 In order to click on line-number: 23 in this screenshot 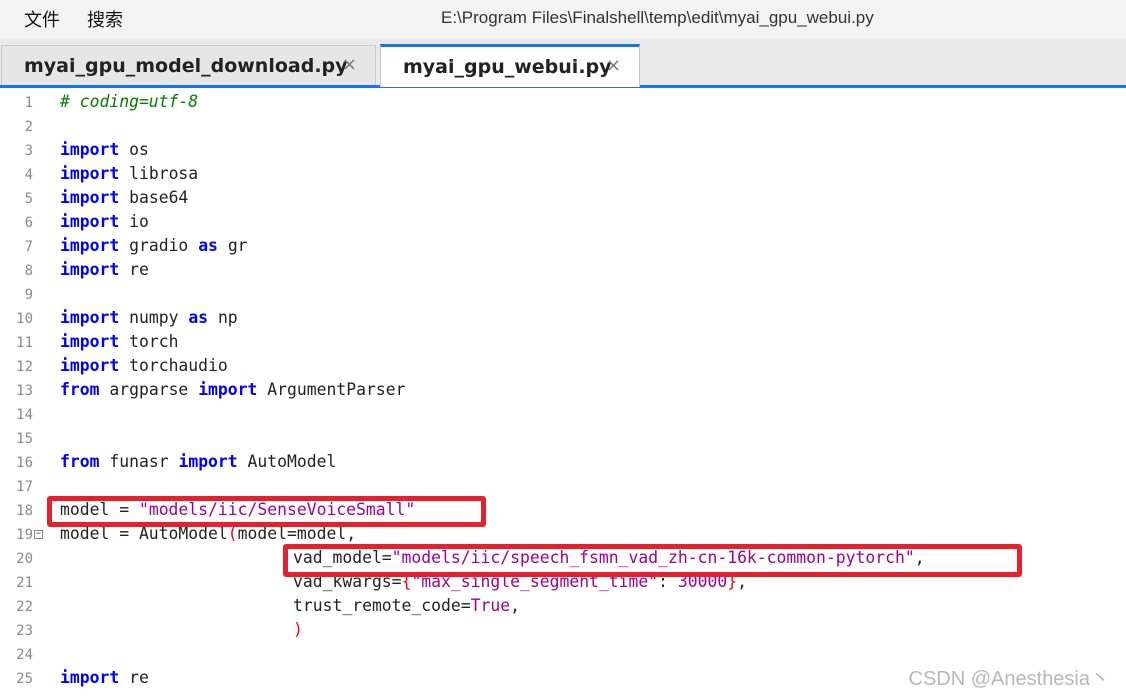, I will do `click(24, 631)`.